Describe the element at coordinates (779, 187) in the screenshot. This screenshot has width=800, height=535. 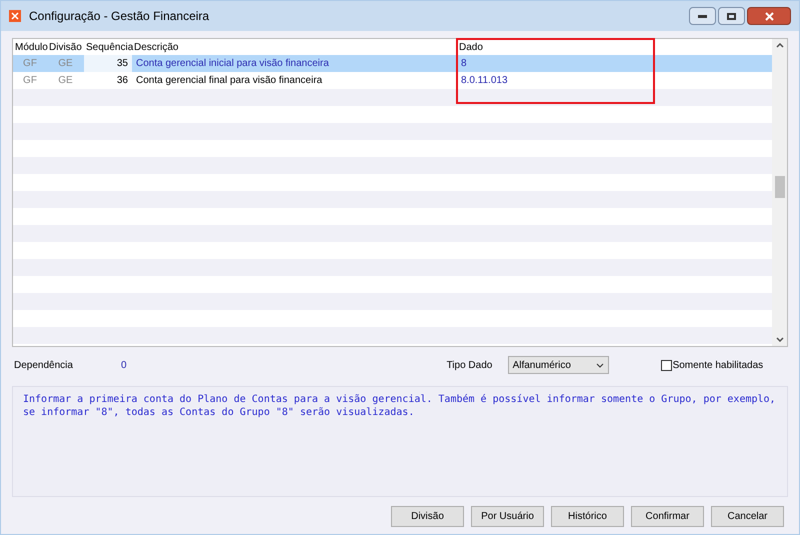
I see `scrollbar-thumb` at that location.